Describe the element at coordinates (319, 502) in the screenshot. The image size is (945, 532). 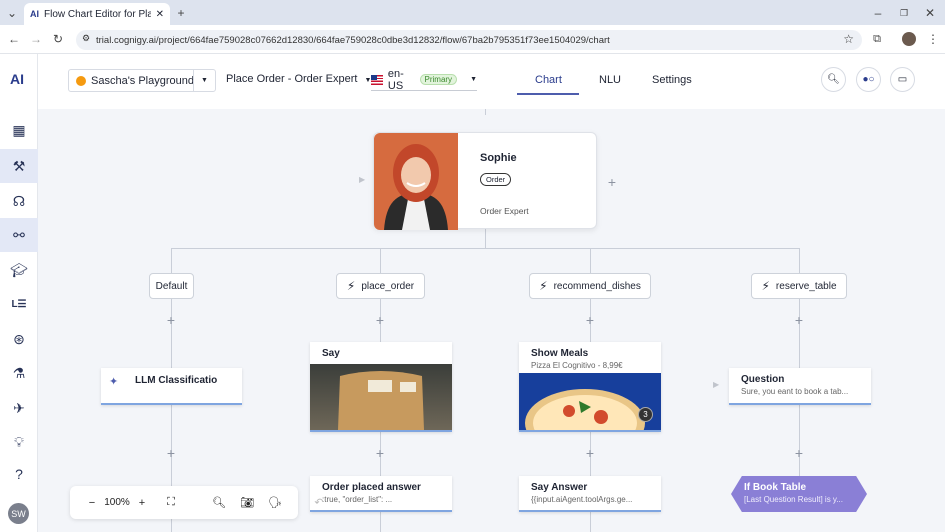
I see `undo-icon: ↶` at that location.